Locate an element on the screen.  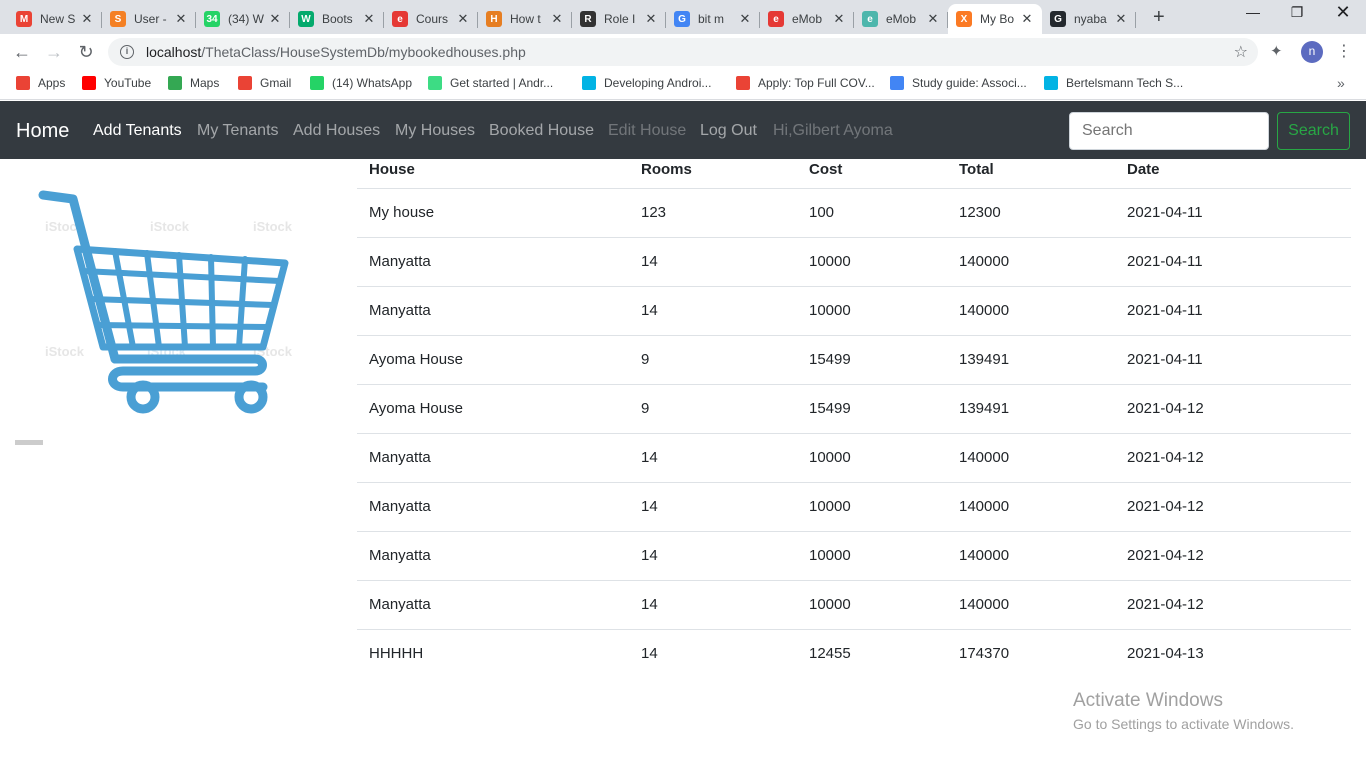
bookmark-item: Gmail is located at coordinates (264, 83).